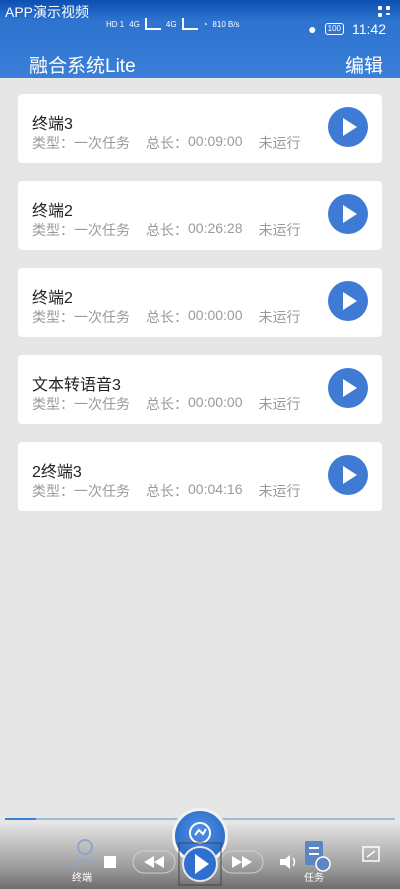 This screenshot has width=400, height=889. What do you see at coordinates (226, 24) in the screenshot?
I see `speed-label: 810 B/s` at bounding box center [226, 24].